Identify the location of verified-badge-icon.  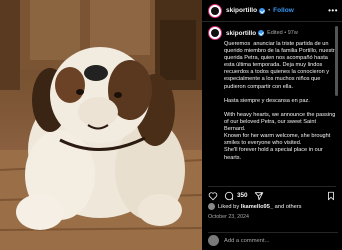
(262, 10).